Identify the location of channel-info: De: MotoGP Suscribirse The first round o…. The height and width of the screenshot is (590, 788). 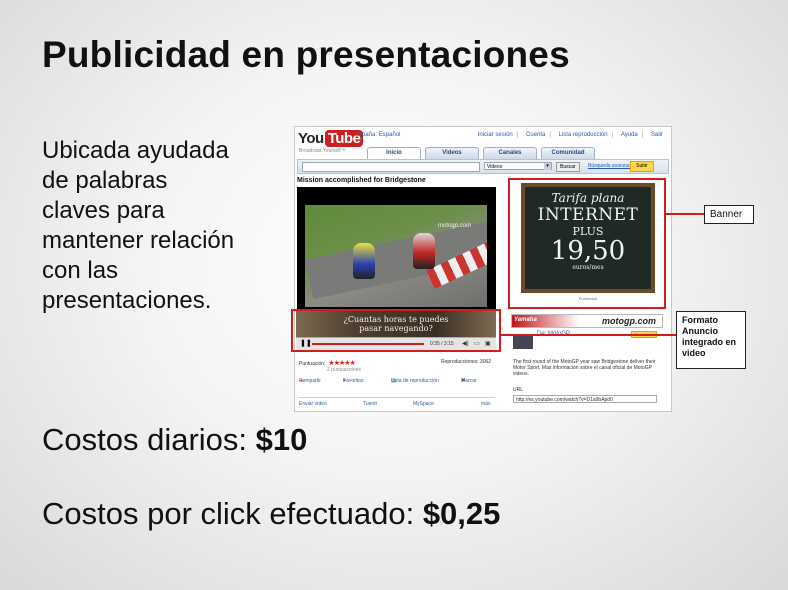
(586, 369).